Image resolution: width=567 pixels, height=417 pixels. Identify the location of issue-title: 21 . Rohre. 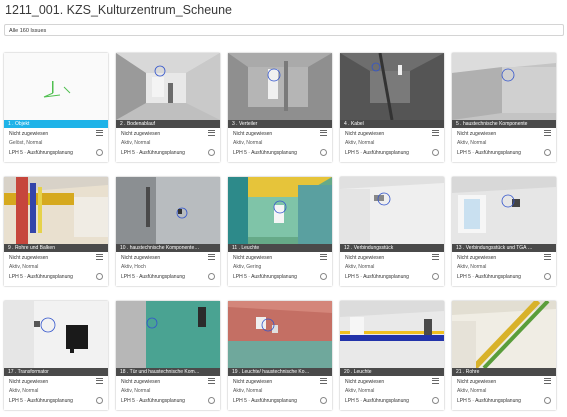
(504, 372).